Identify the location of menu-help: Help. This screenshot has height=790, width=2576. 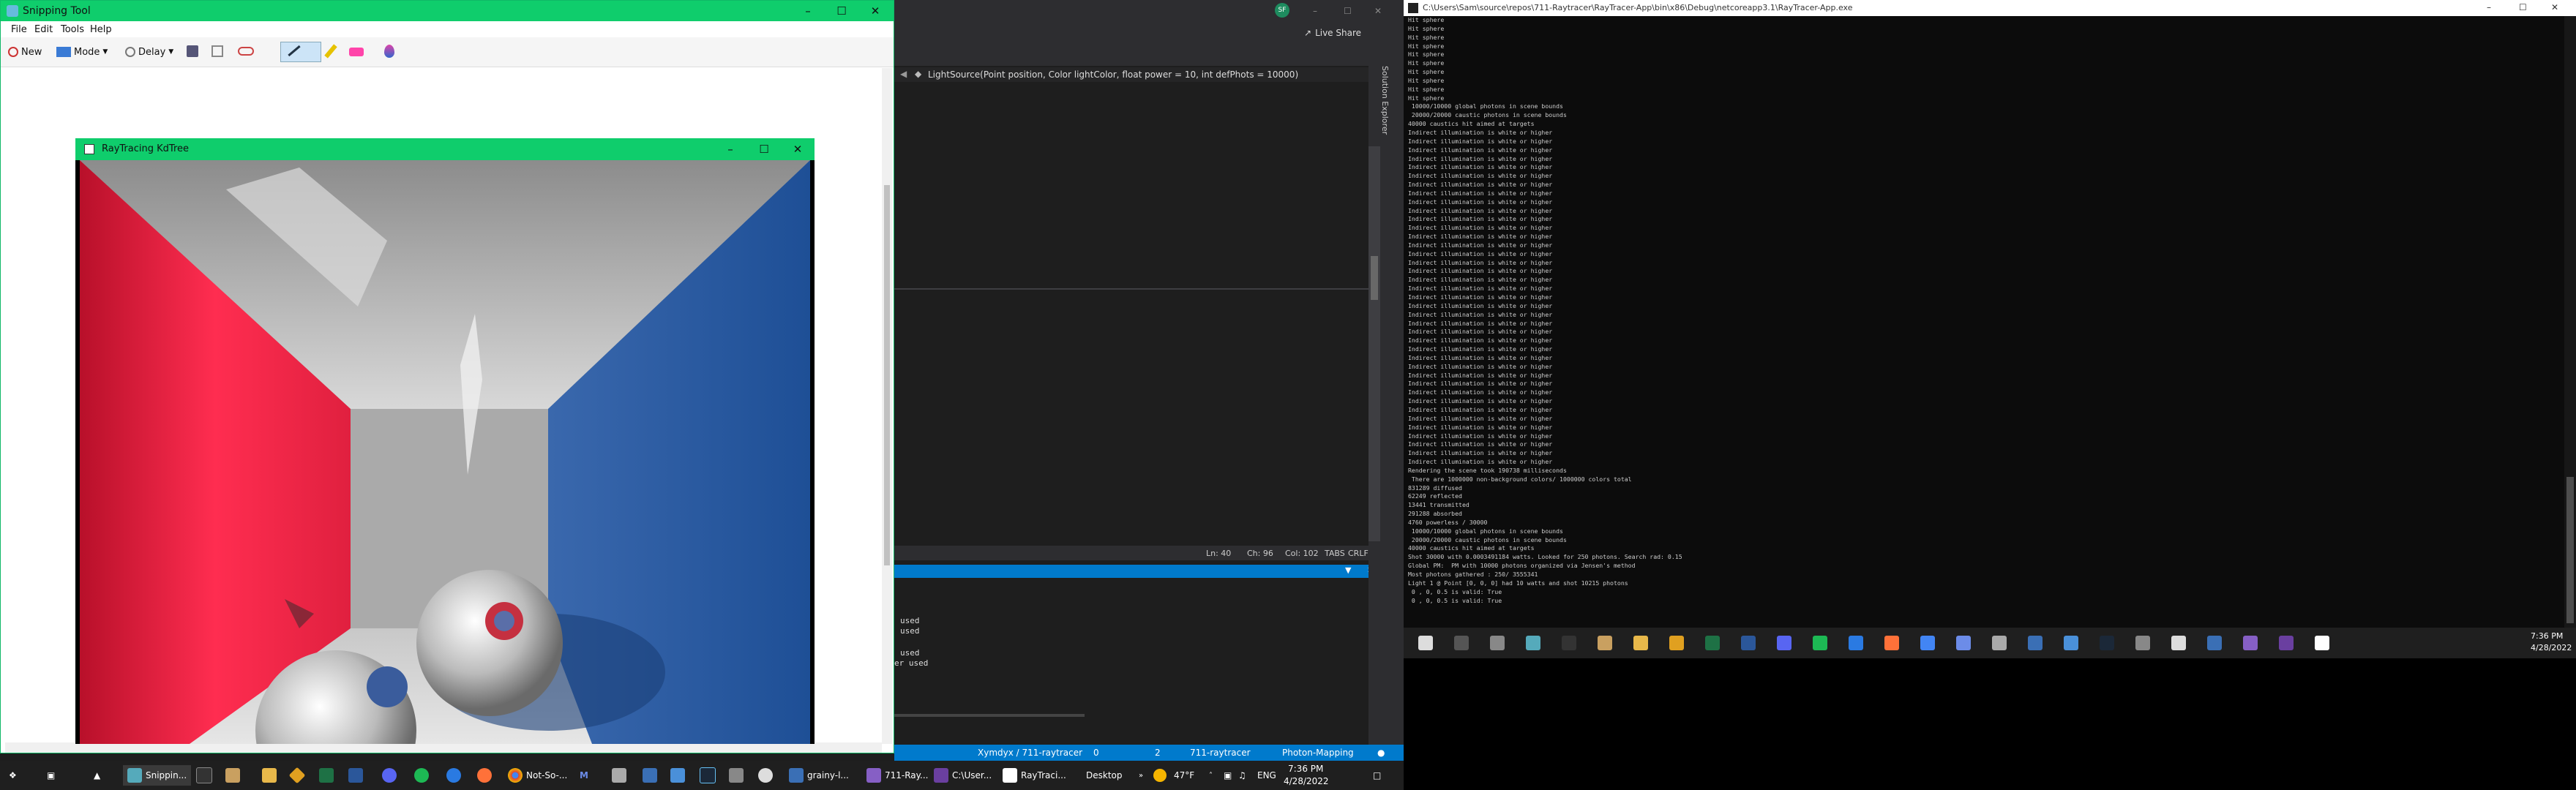
(101, 29).